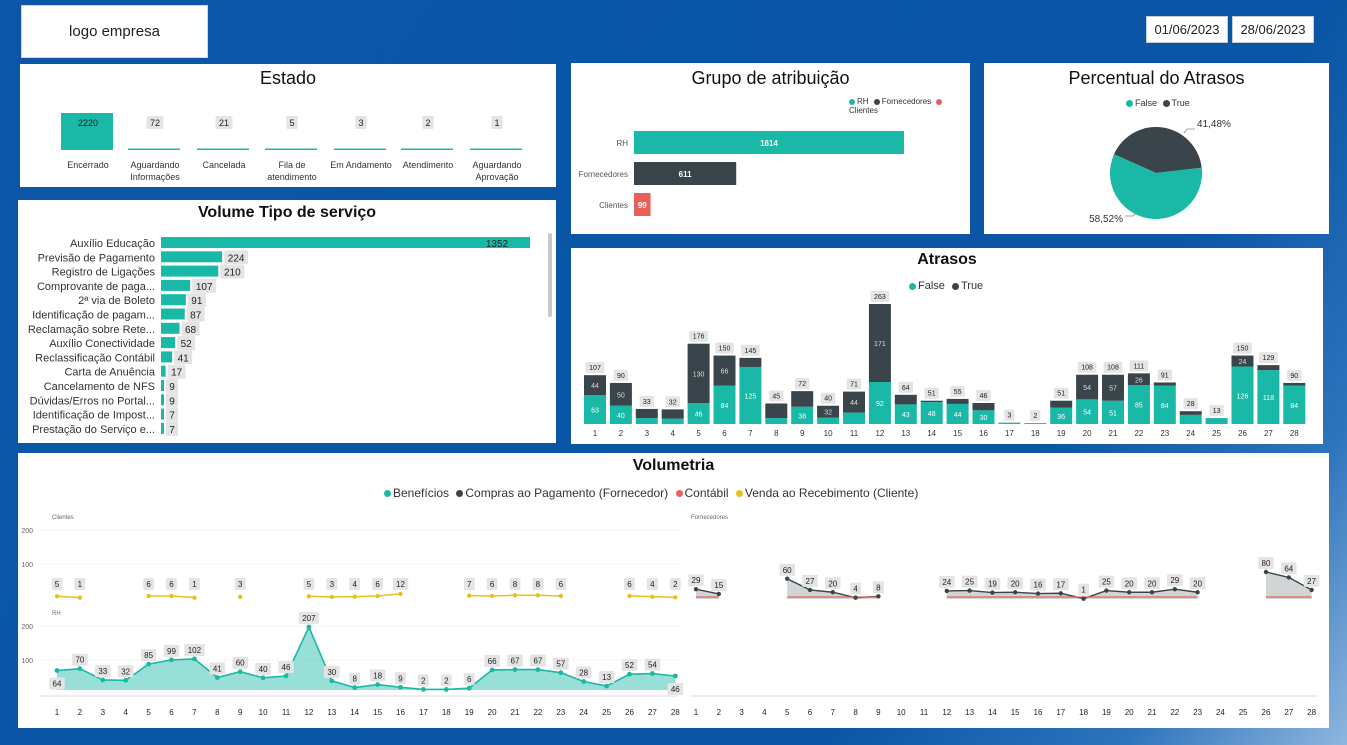 This screenshot has height=745, width=1347. I want to click on atrasos-tick-6: 6, so click(724, 433).